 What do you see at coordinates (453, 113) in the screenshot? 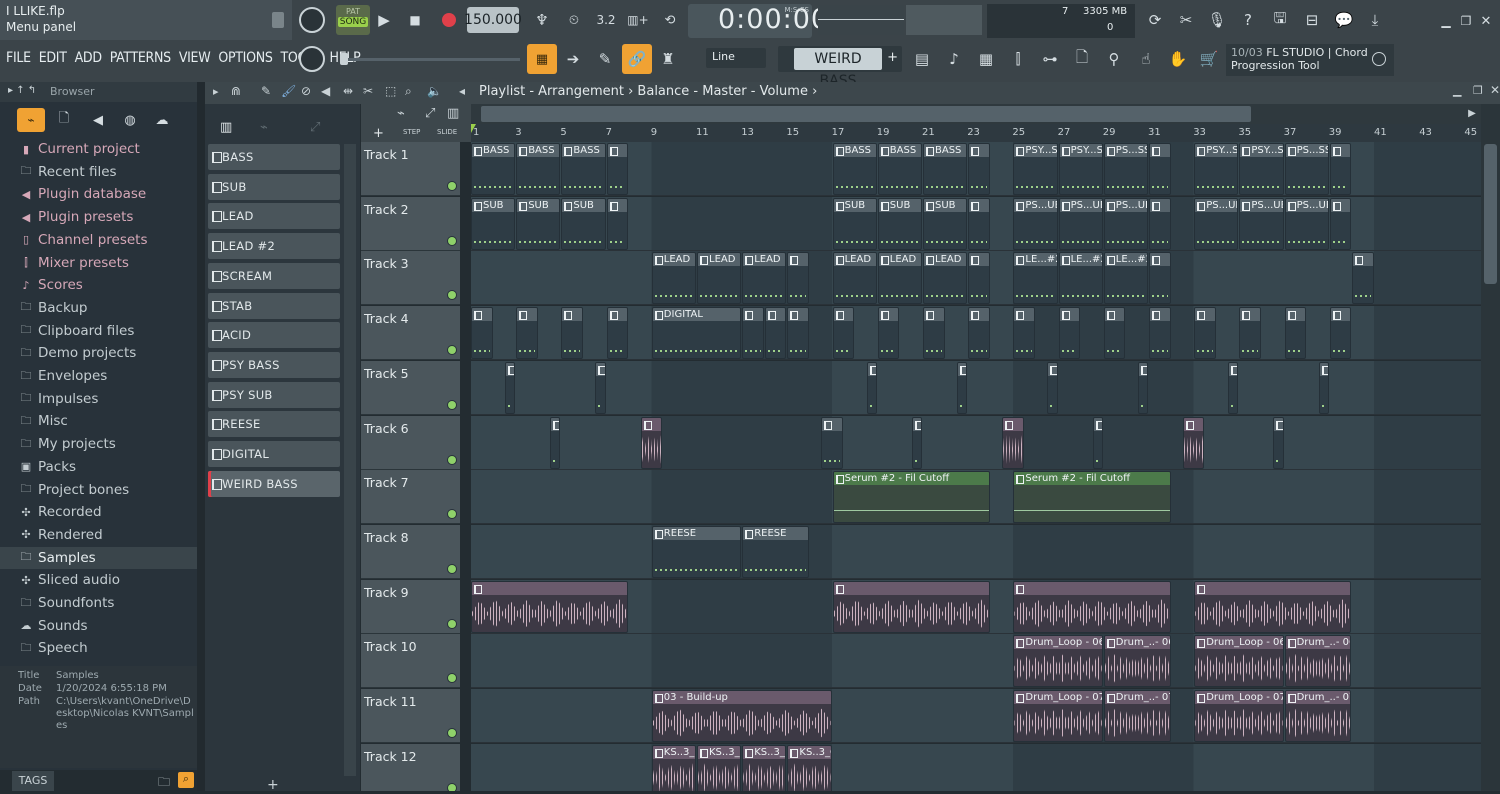
I see `piano-icon: ▥` at bounding box center [453, 113].